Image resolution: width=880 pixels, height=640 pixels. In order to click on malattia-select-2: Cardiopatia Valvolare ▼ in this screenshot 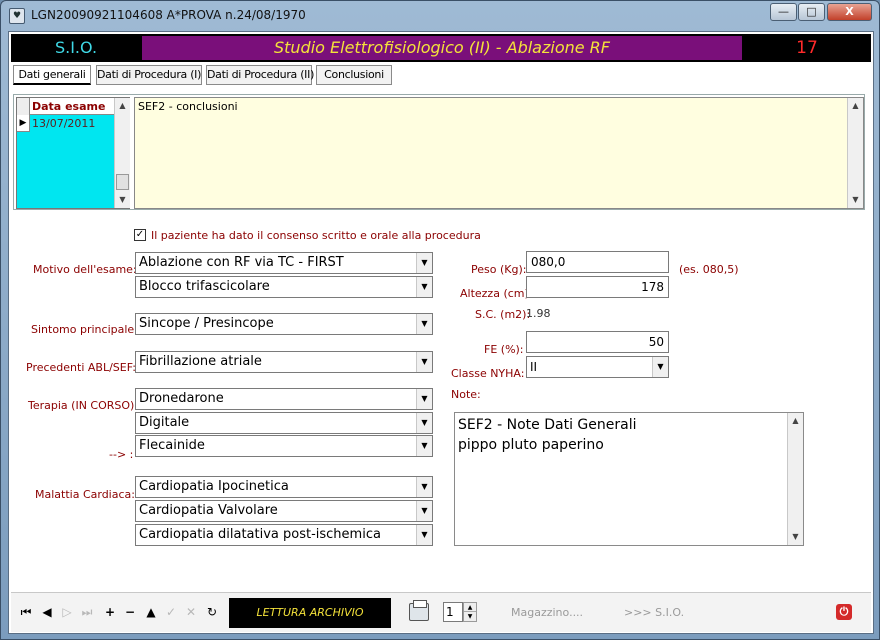, I will do `click(284, 511)`.